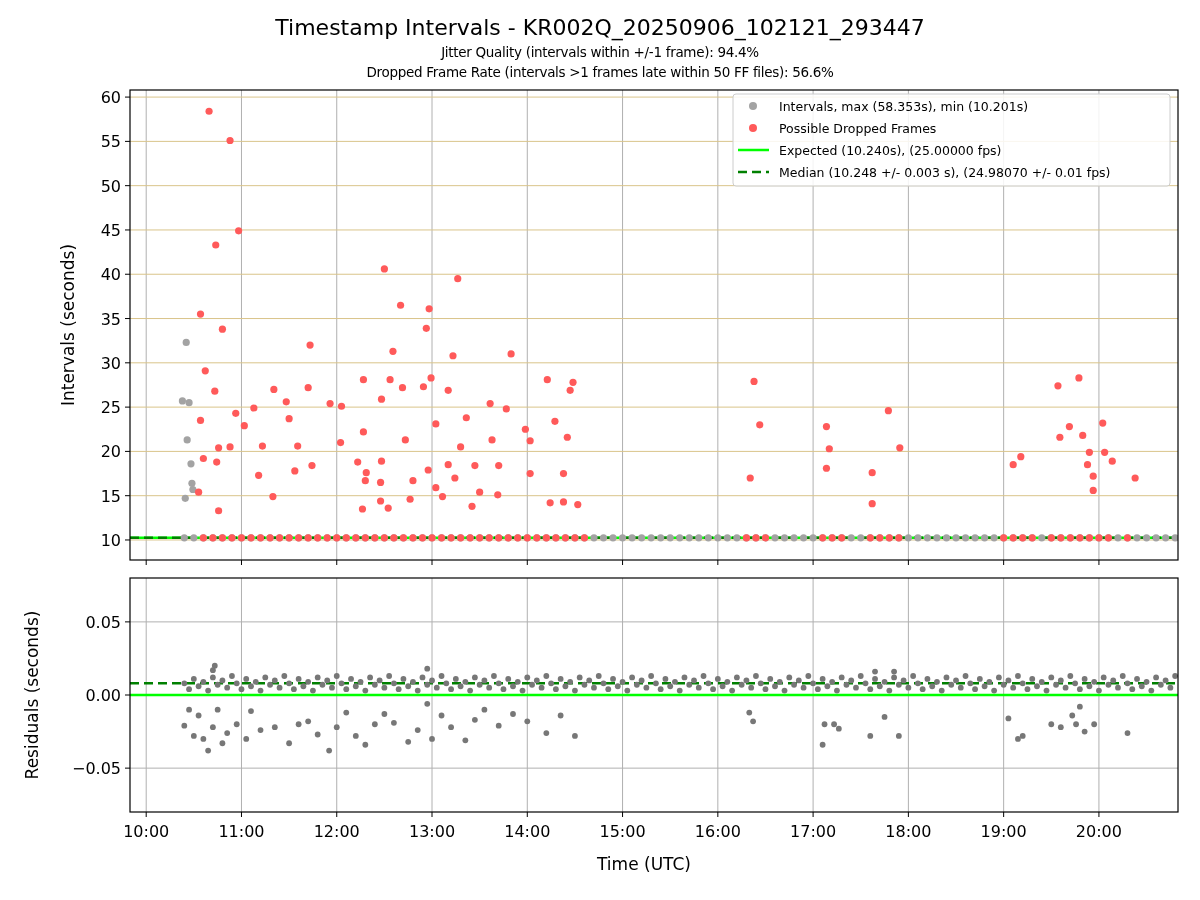 This screenshot has height=900, width=1200. I want to click on axis-tick-label: 19:00, so click(1003, 831).